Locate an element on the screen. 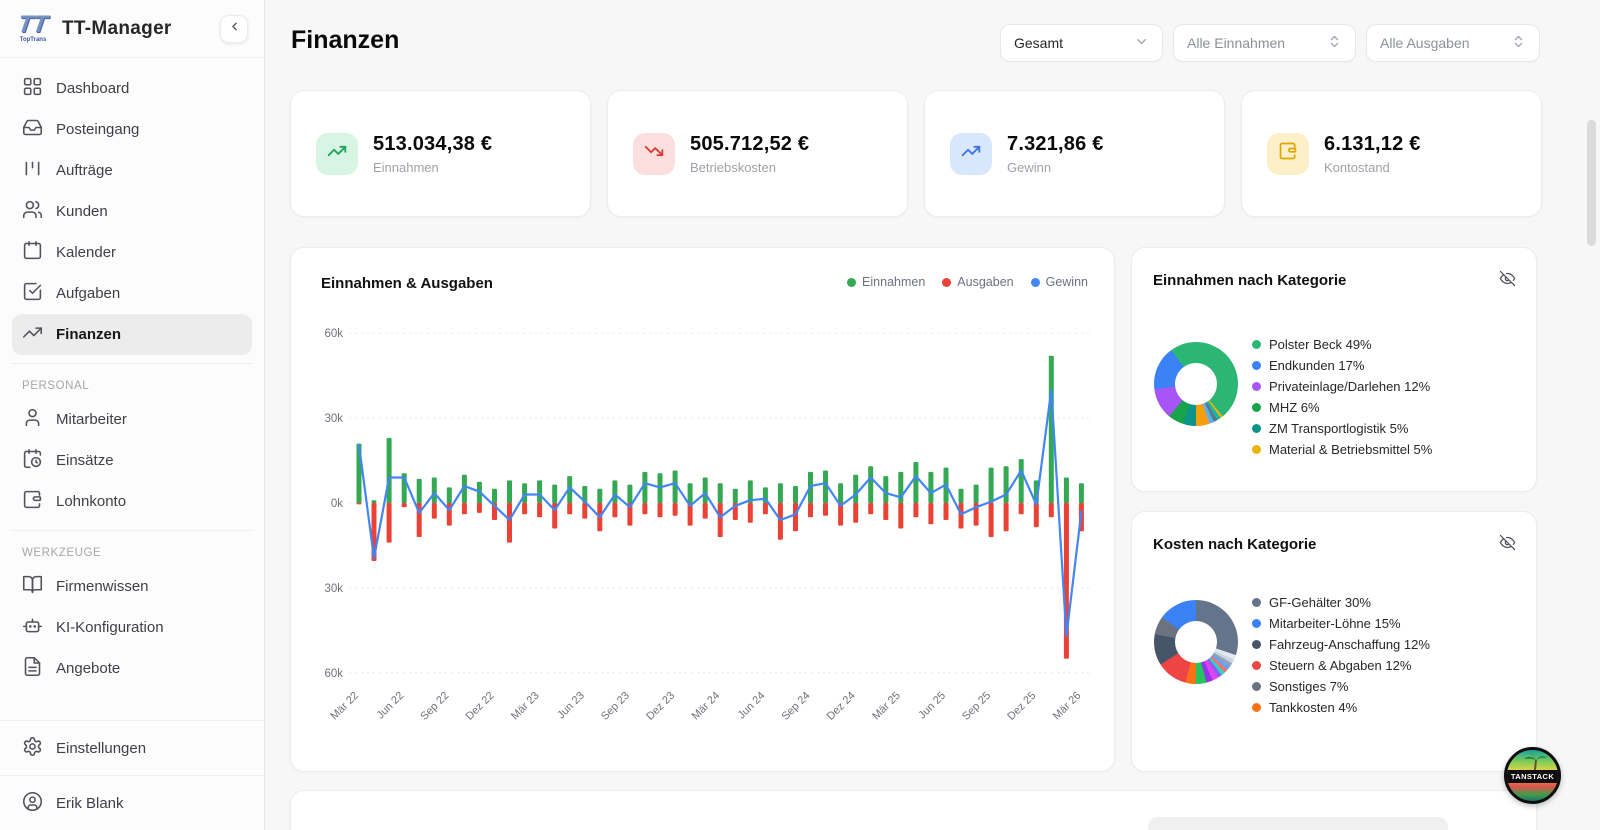 Image resolution: width=1600 pixels, height=830 pixels. legend-item-einnahmen: Einnahmen is located at coordinates (886, 282).